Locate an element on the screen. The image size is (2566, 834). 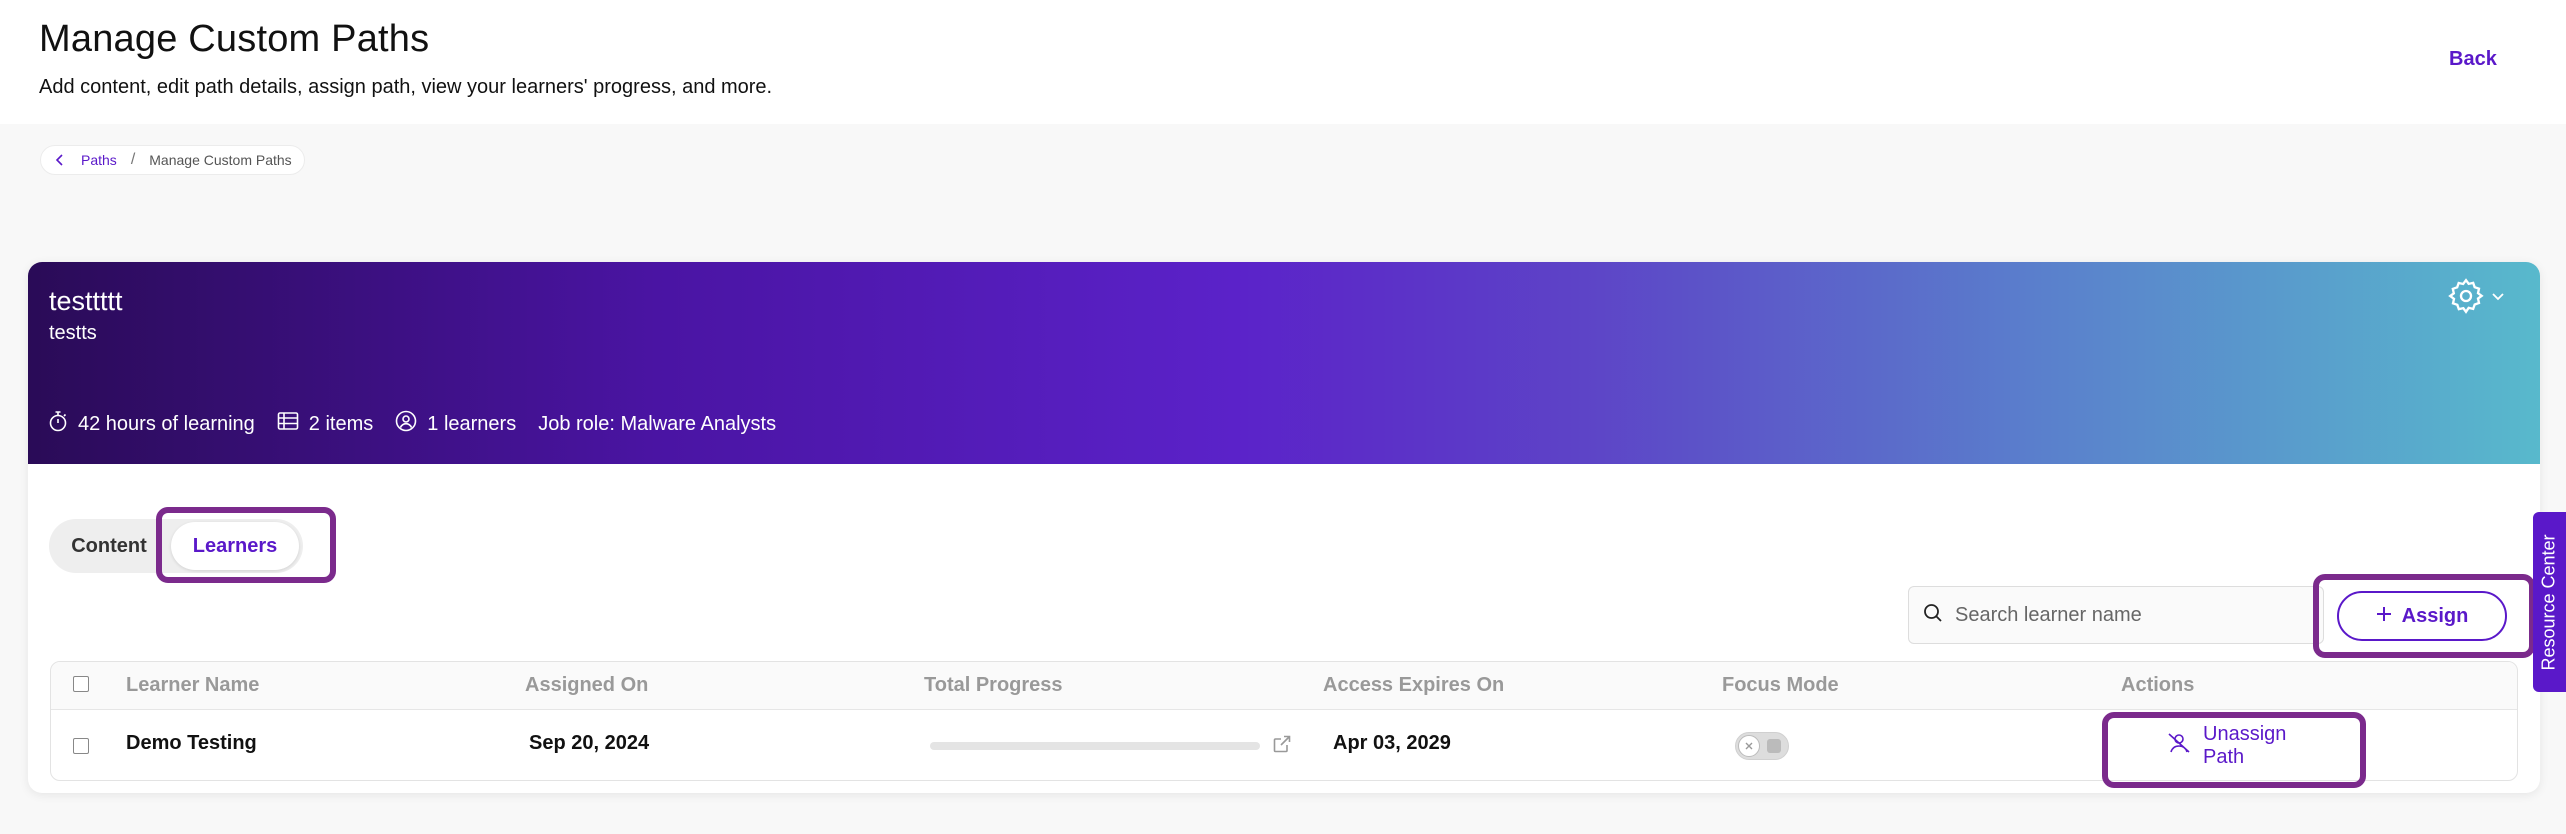
breadcrumb: Paths / Manage Custom Paths is located at coordinates (172, 160).